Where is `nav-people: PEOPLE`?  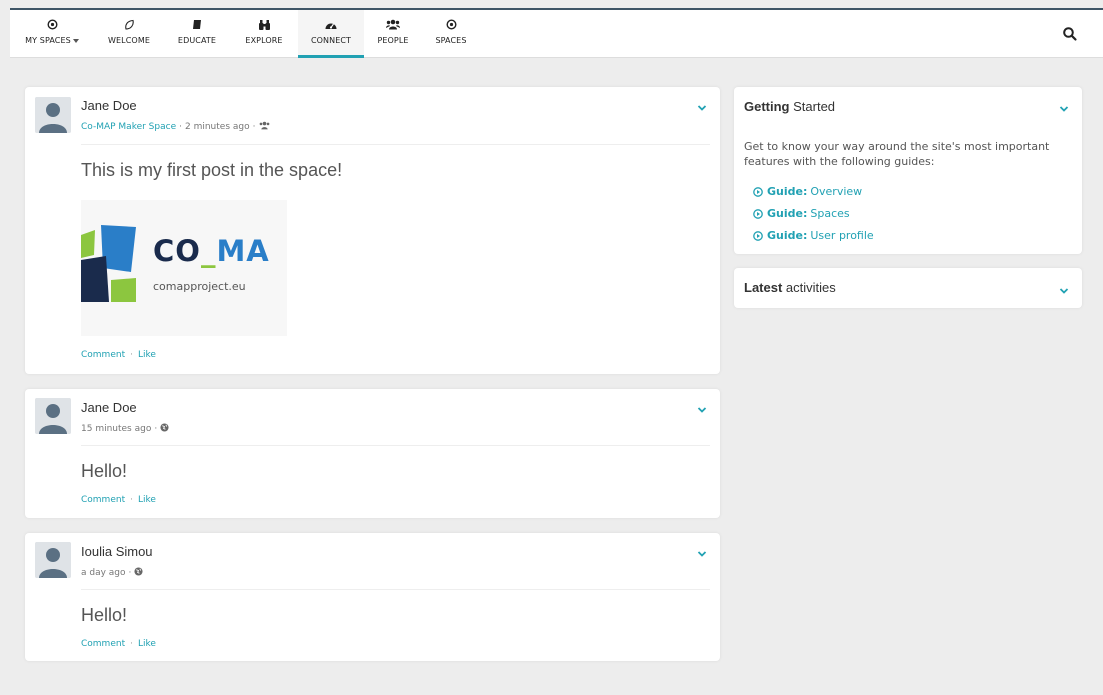 nav-people: PEOPLE is located at coordinates (393, 34).